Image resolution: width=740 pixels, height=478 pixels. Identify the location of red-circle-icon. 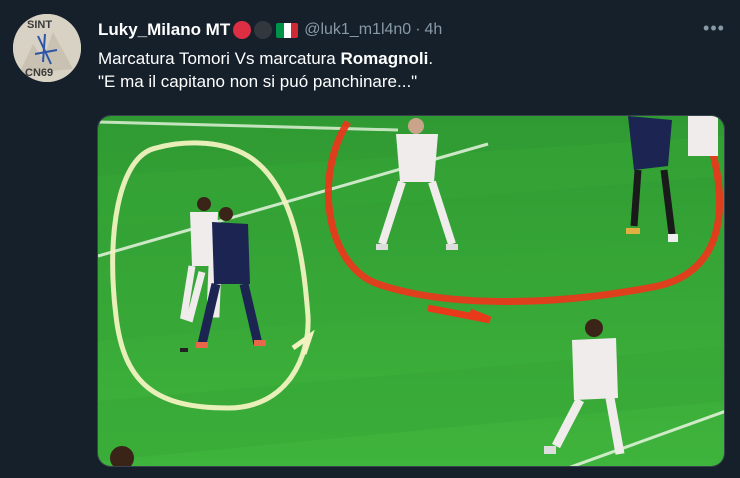
(242, 30).